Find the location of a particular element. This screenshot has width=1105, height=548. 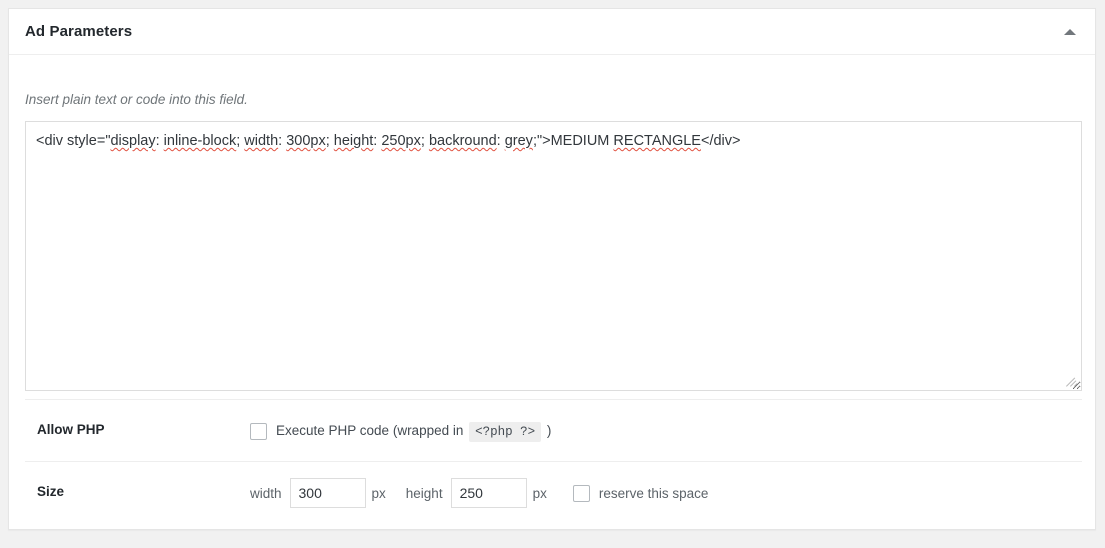

reserve-space-label: reserve this space is located at coordinates (653, 493).